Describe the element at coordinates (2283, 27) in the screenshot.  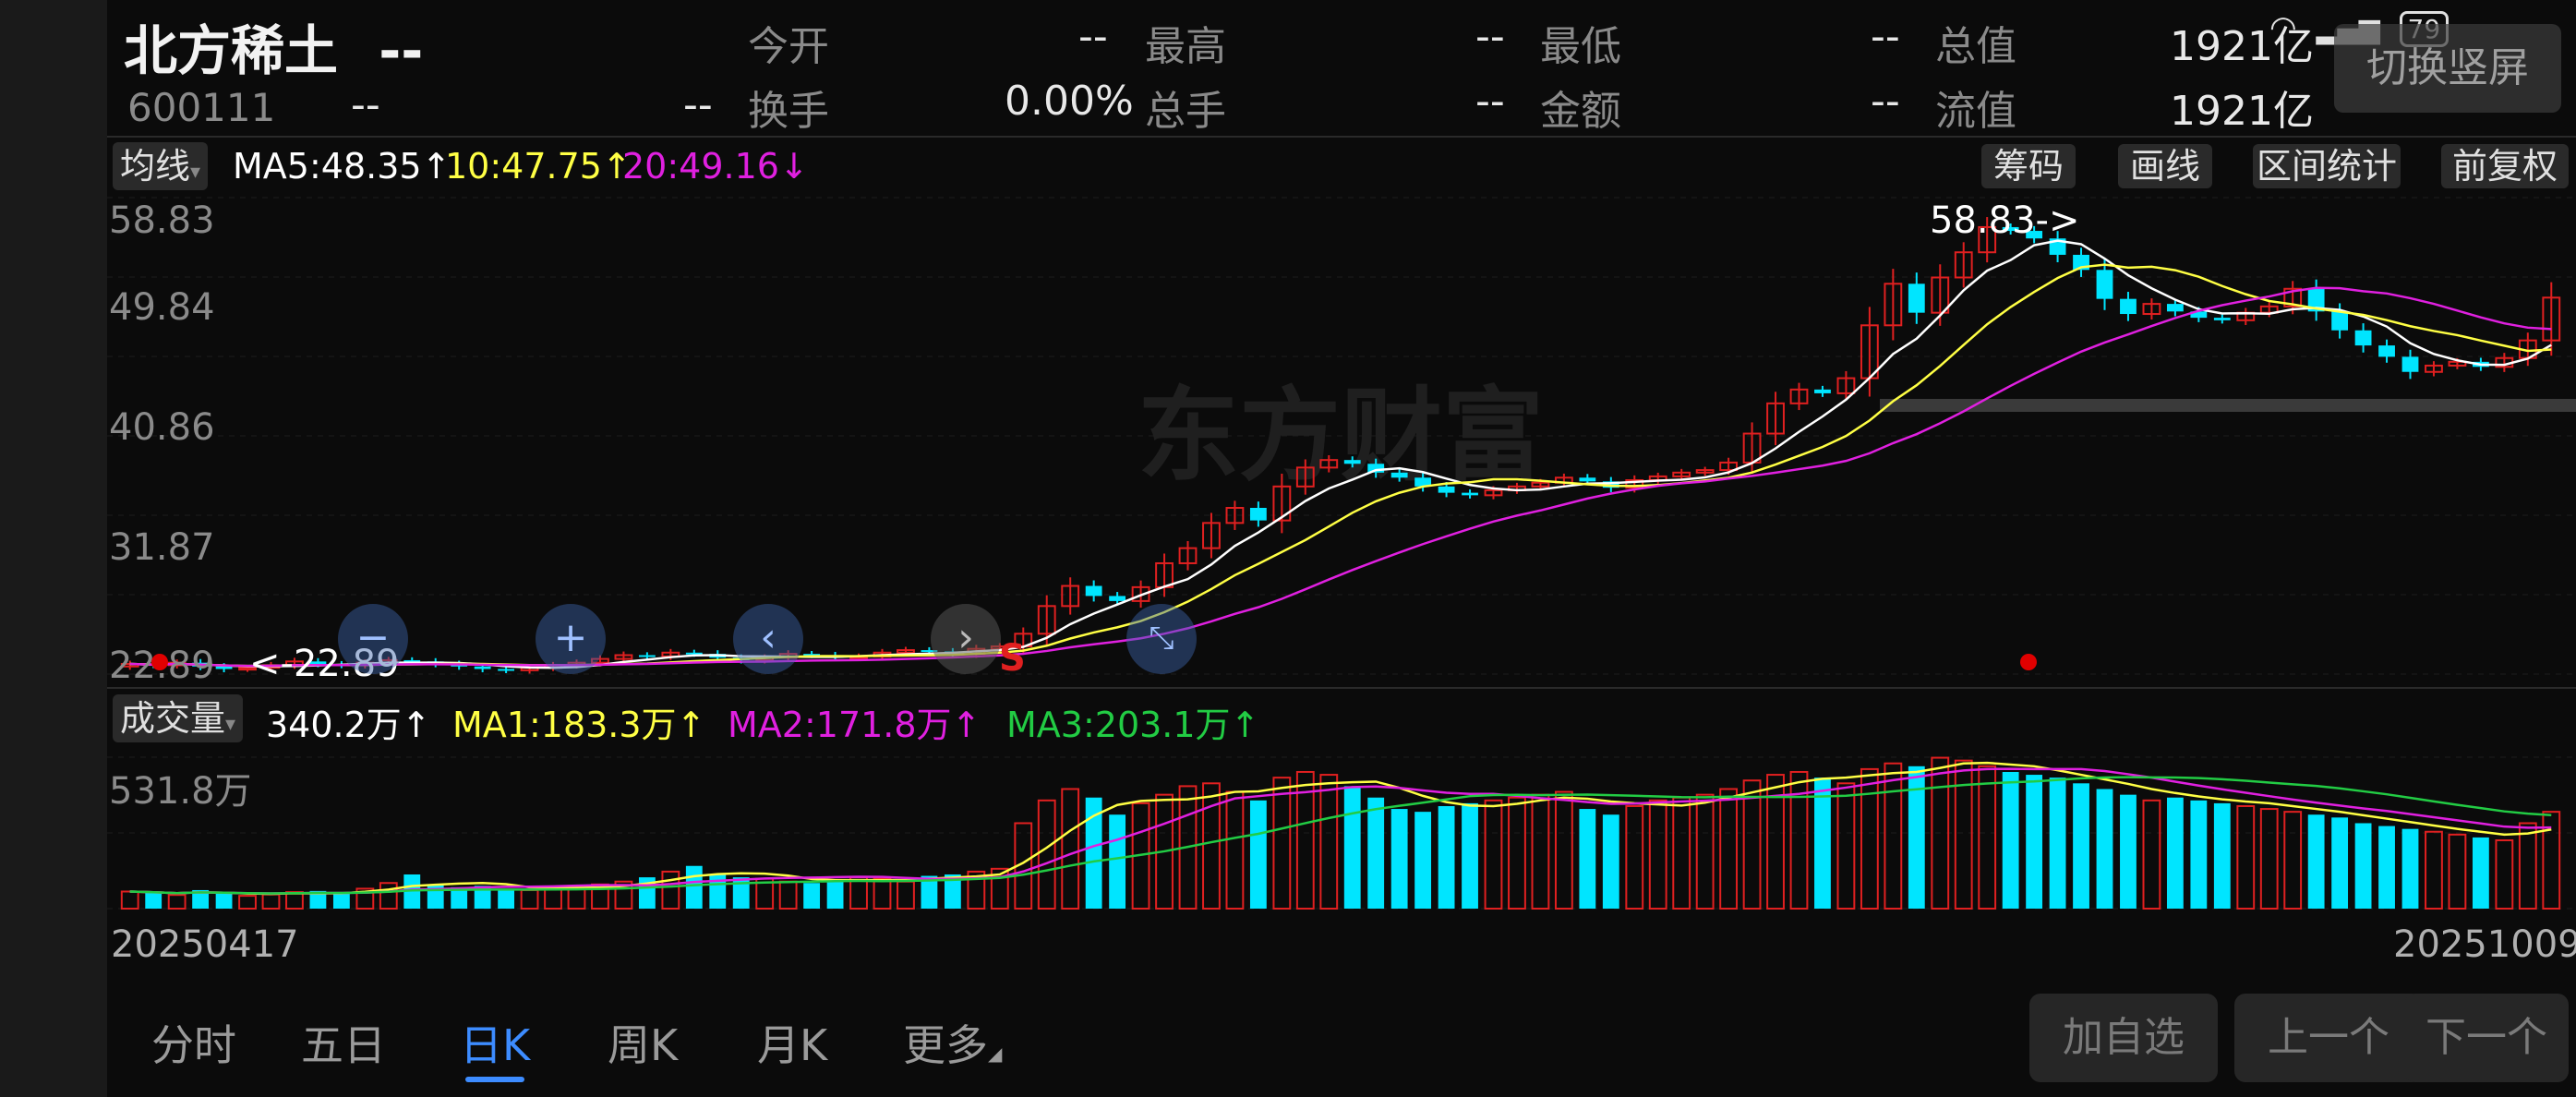
I see `wifi-icon: ◠` at that location.